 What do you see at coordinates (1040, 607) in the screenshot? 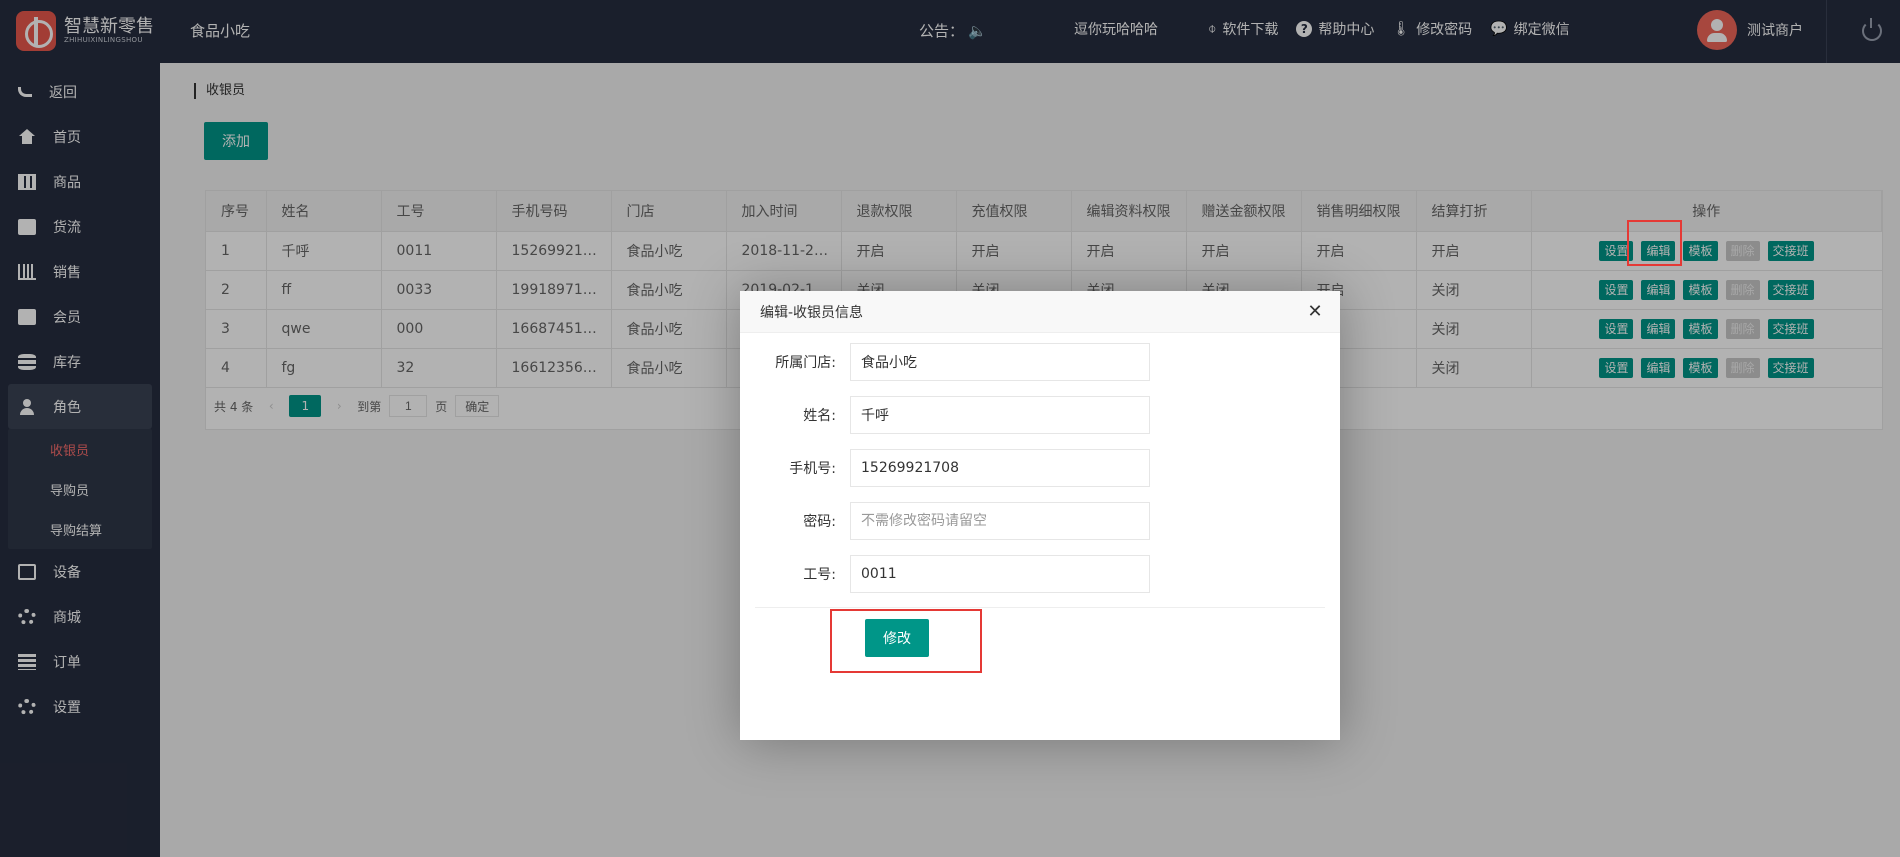
I see `dialog-divider` at bounding box center [1040, 607].